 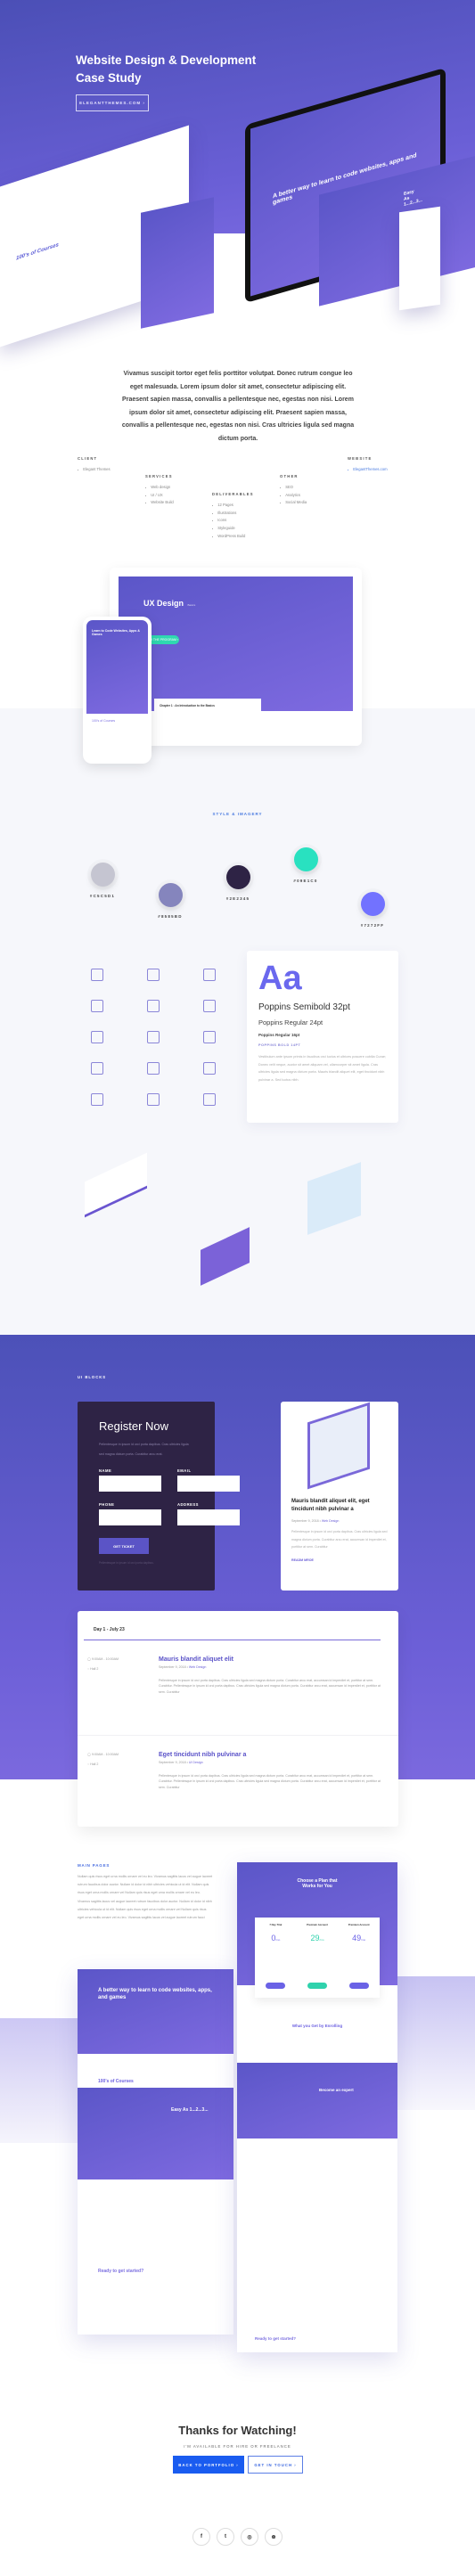 I want to click on info-item: Analytics, so click(x=293, y=496).